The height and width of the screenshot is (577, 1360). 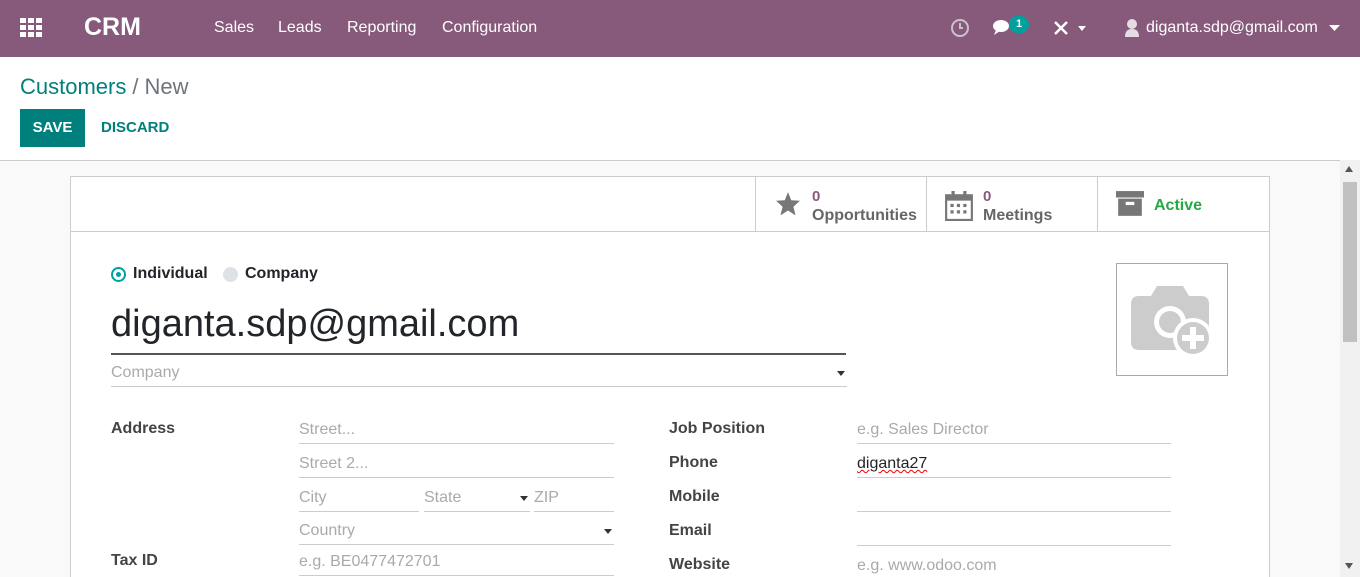 What do you see at coordinates (479, 373) in the screenshot?
I see `company-select: Company` at bounding box center [479, 373].